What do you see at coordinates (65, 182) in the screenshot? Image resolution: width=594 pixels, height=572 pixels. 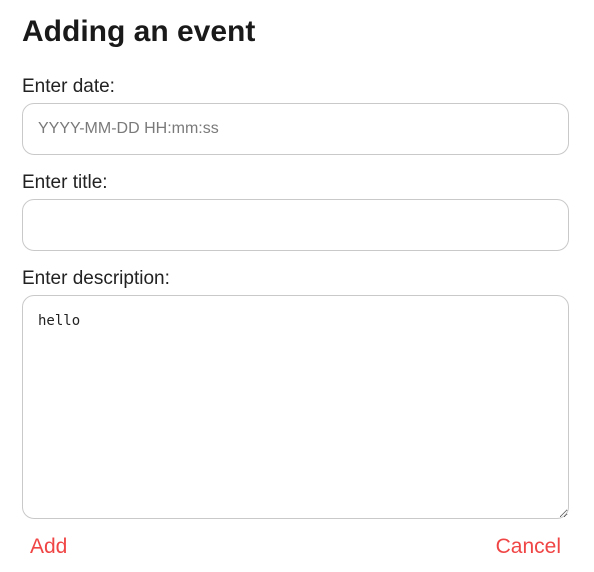 I see `title-label: Enter title:` at bounding box center [65, 182].